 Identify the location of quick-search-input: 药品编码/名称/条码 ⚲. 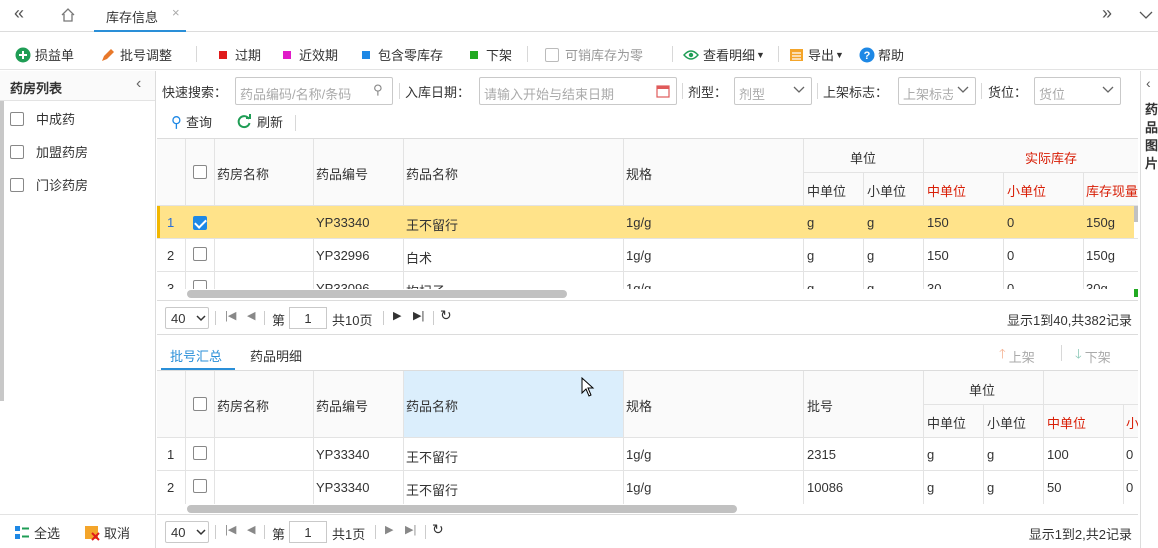
(314, 91).